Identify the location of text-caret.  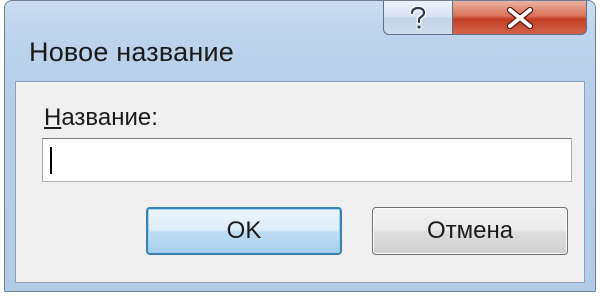
(51, 160).